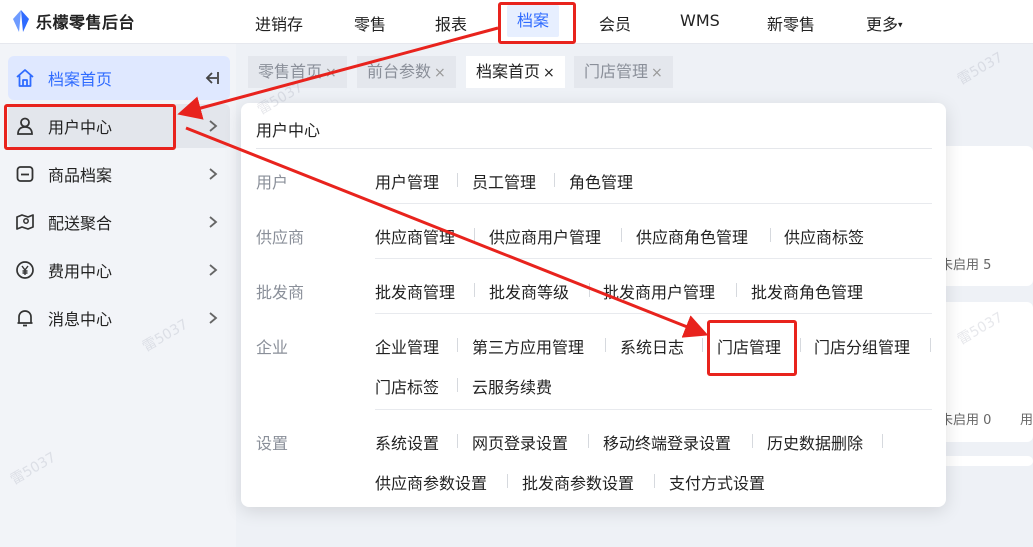 The image size is (1033, 547). What do you see at coordinates (212, 78) in the screenshot?
I see `collapse-left-icon` at bounding box center [212, 78].